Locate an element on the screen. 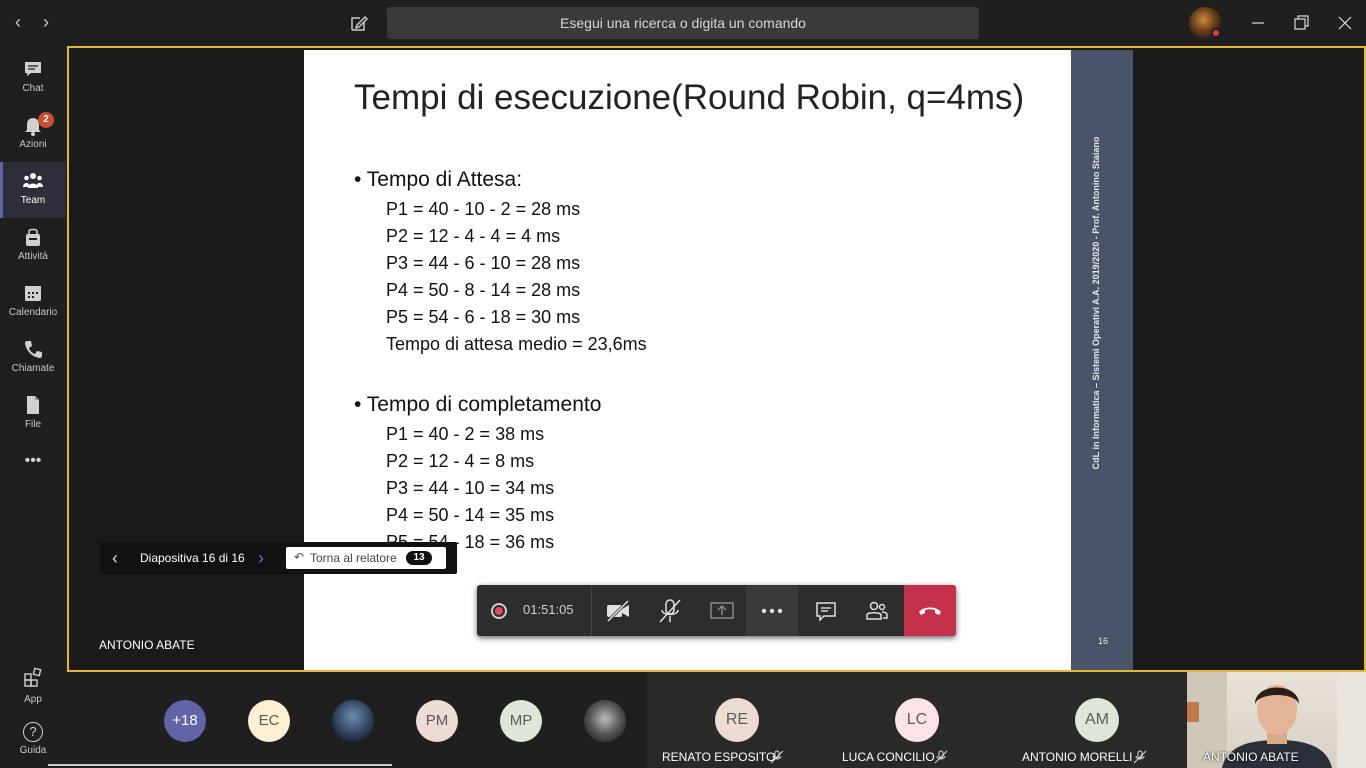  undo-arrow-icon: ↶ is located at coordinates (299, 557).